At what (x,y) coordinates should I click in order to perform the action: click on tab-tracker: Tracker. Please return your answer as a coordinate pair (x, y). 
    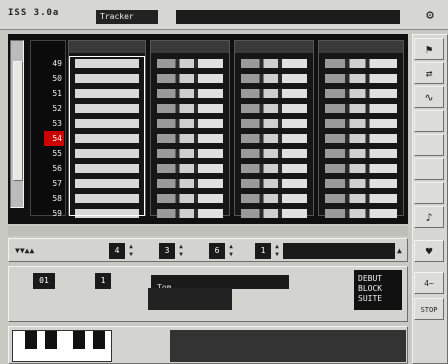
    Looking at the image, I should click on (127, 17).